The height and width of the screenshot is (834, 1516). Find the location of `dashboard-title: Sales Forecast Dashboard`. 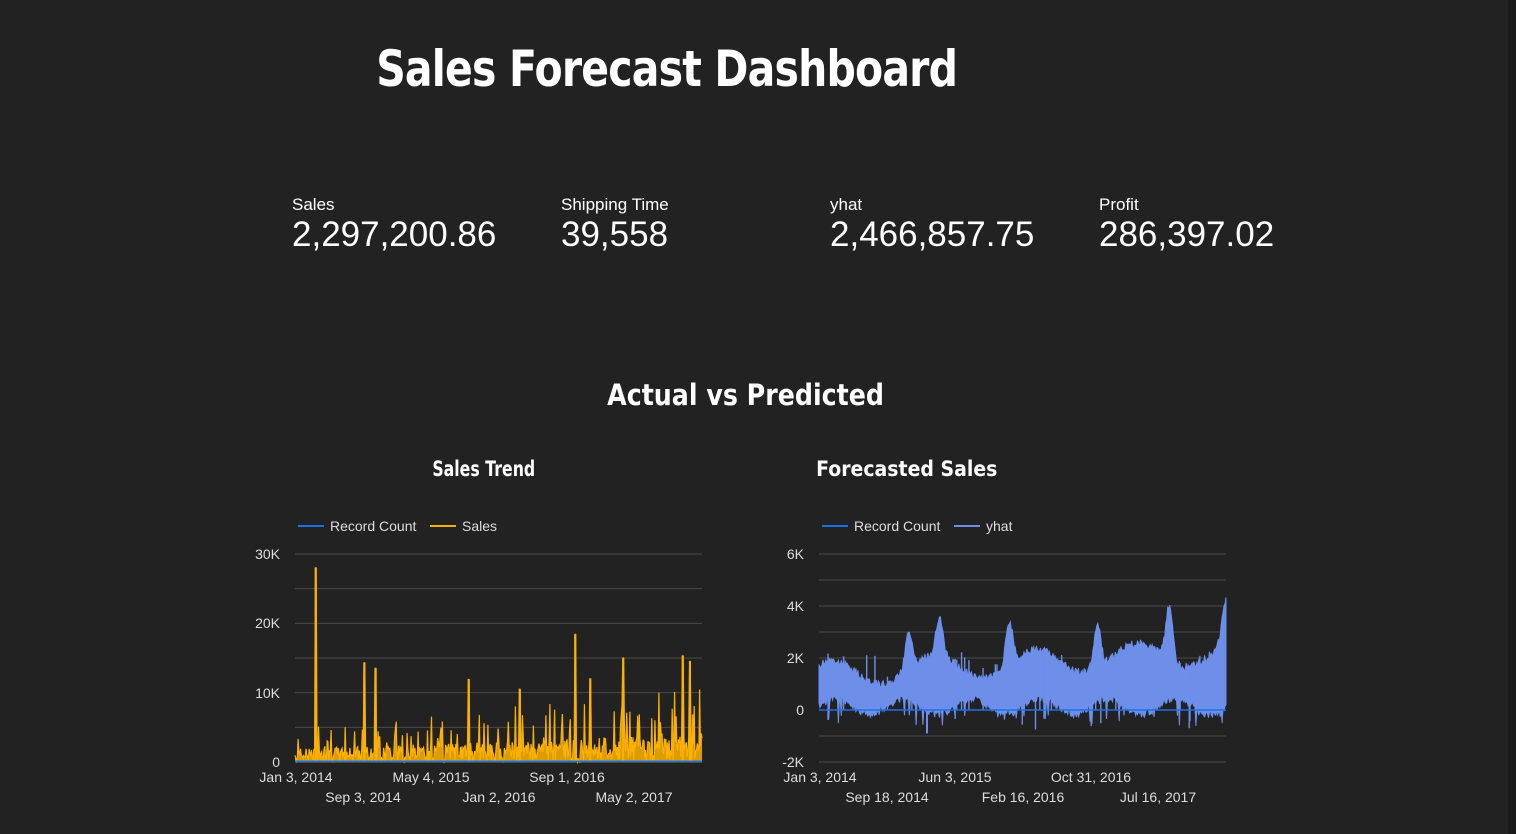

dashboard-title: Sales Forecast Dashboard is located at coordinates (667, 69).